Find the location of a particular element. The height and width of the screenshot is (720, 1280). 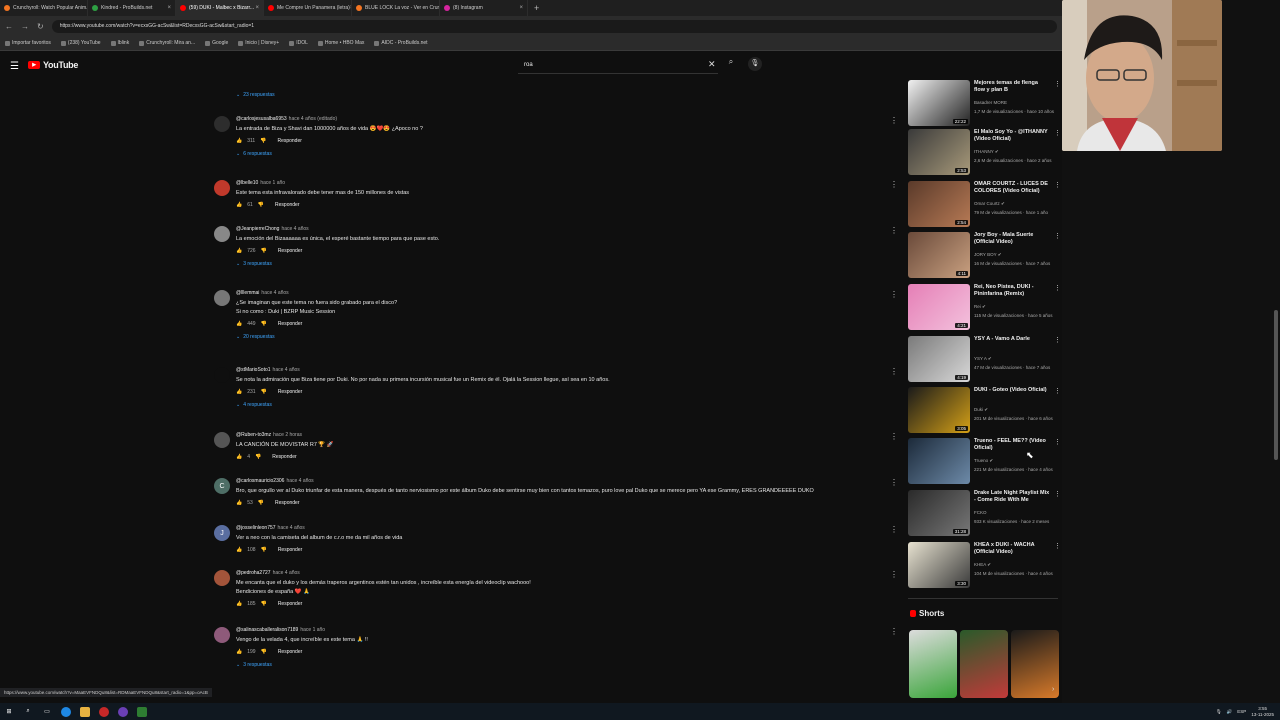

reload-icon: ↻ is located at coordinates (40, 26).